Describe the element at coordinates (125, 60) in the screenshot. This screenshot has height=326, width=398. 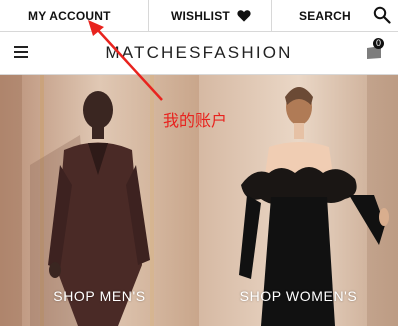
I see `annotation-arrow` at that location.